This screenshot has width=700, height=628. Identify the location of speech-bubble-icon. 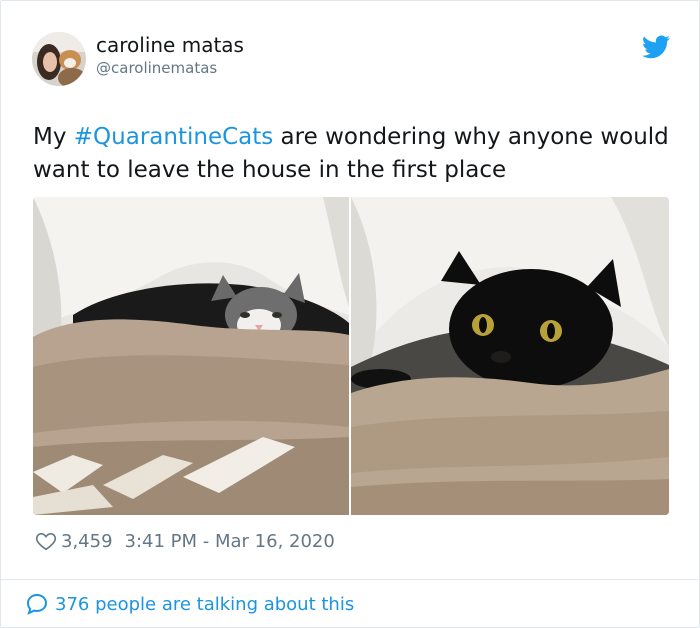
(37, 604).